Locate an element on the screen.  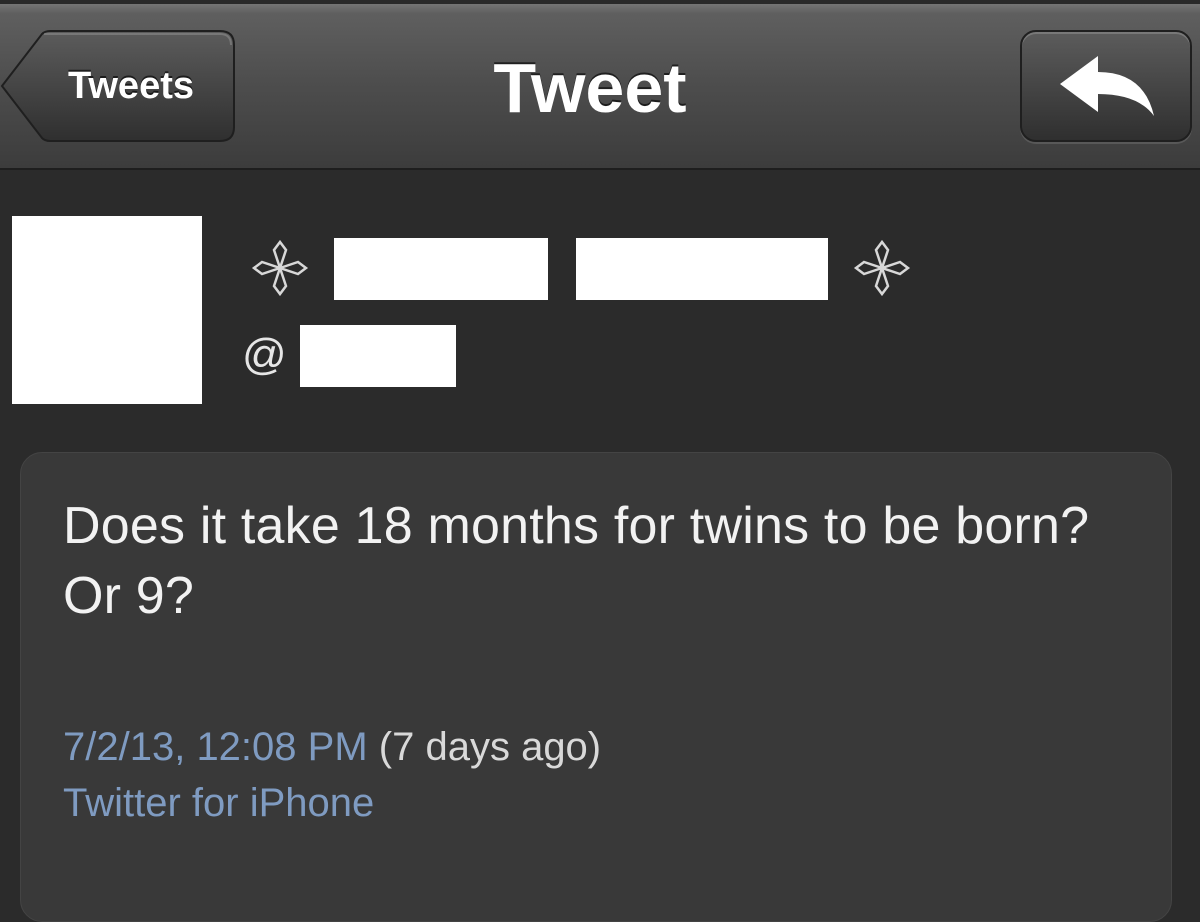
tweet-timestamp: 7/2/13, 12:08 PM is located at coordinates (215, 747).